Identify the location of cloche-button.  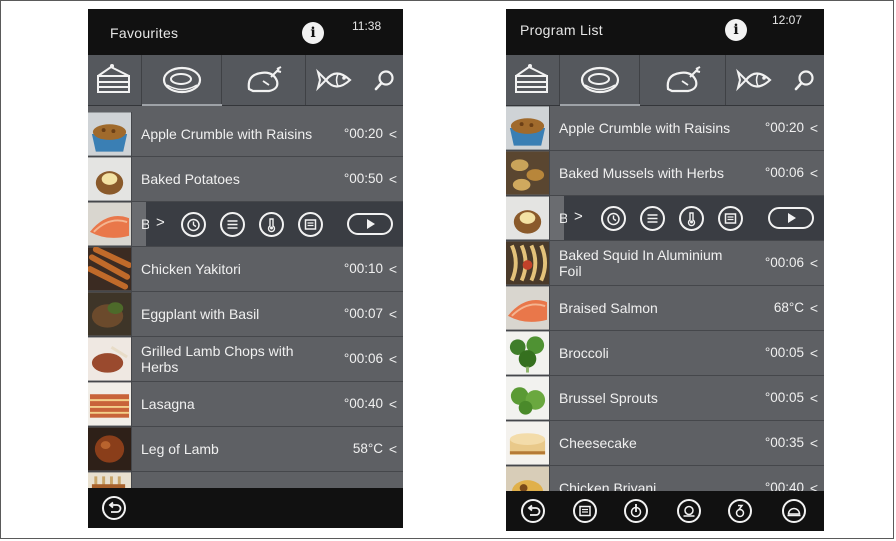
(794, 511).